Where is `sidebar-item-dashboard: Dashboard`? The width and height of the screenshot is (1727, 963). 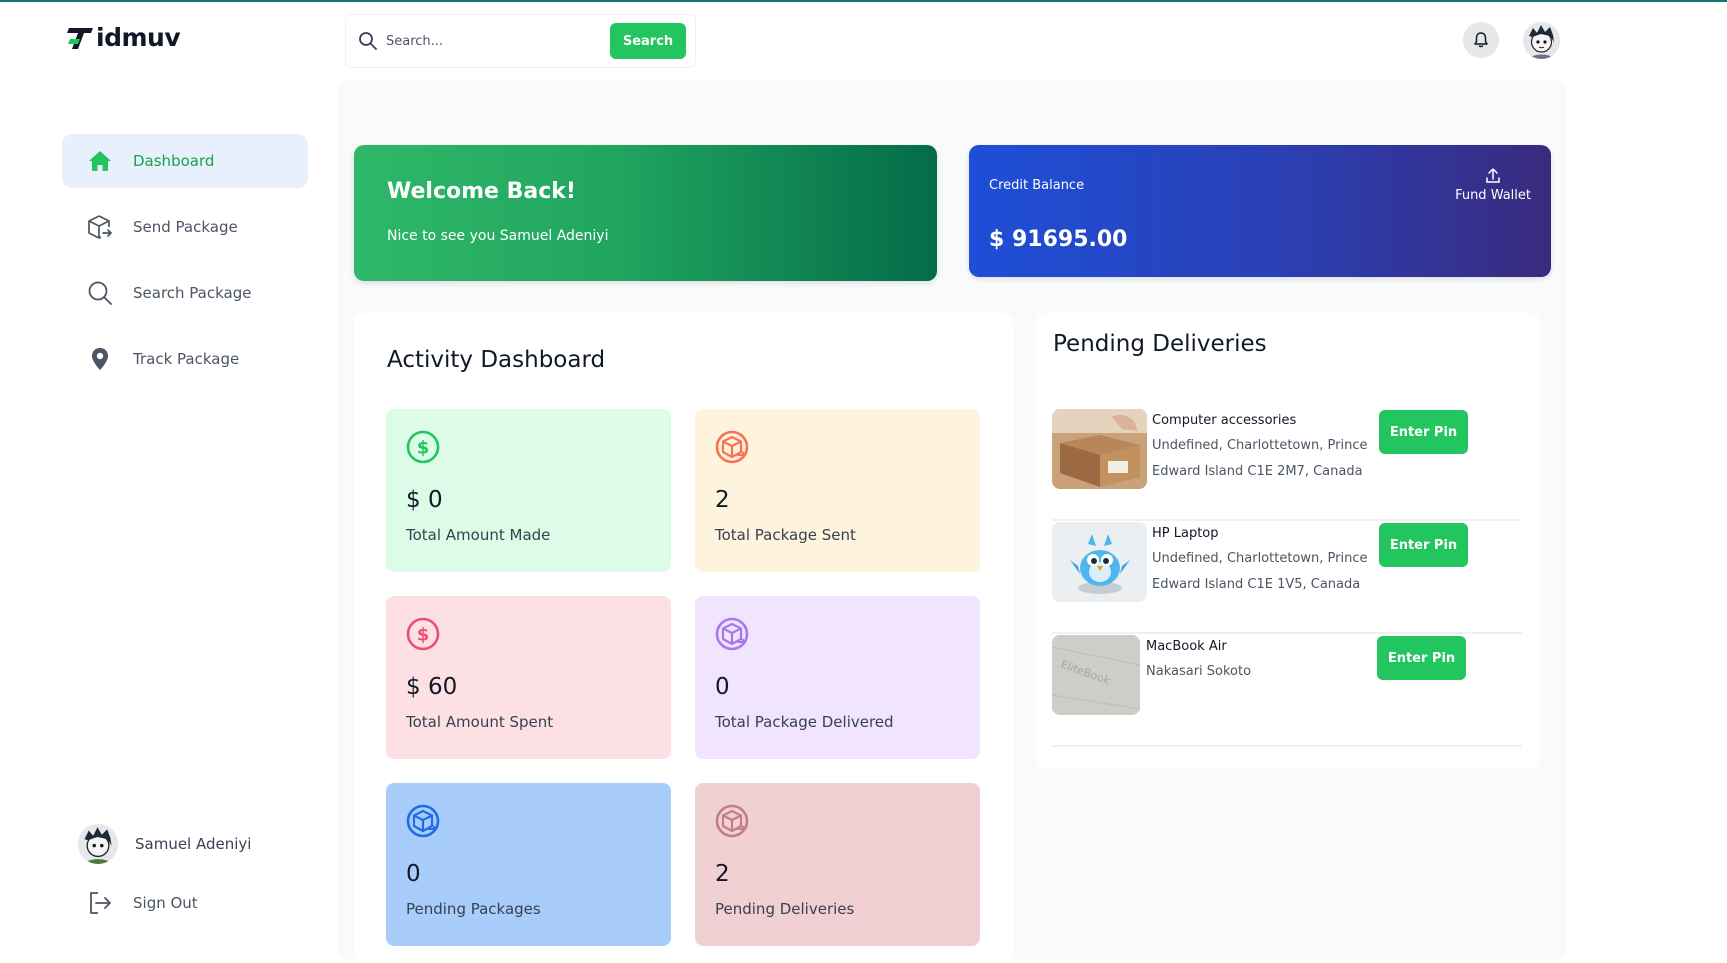 sidebar-item-dashboard: Dashboard is located at coordinates (185, 161).